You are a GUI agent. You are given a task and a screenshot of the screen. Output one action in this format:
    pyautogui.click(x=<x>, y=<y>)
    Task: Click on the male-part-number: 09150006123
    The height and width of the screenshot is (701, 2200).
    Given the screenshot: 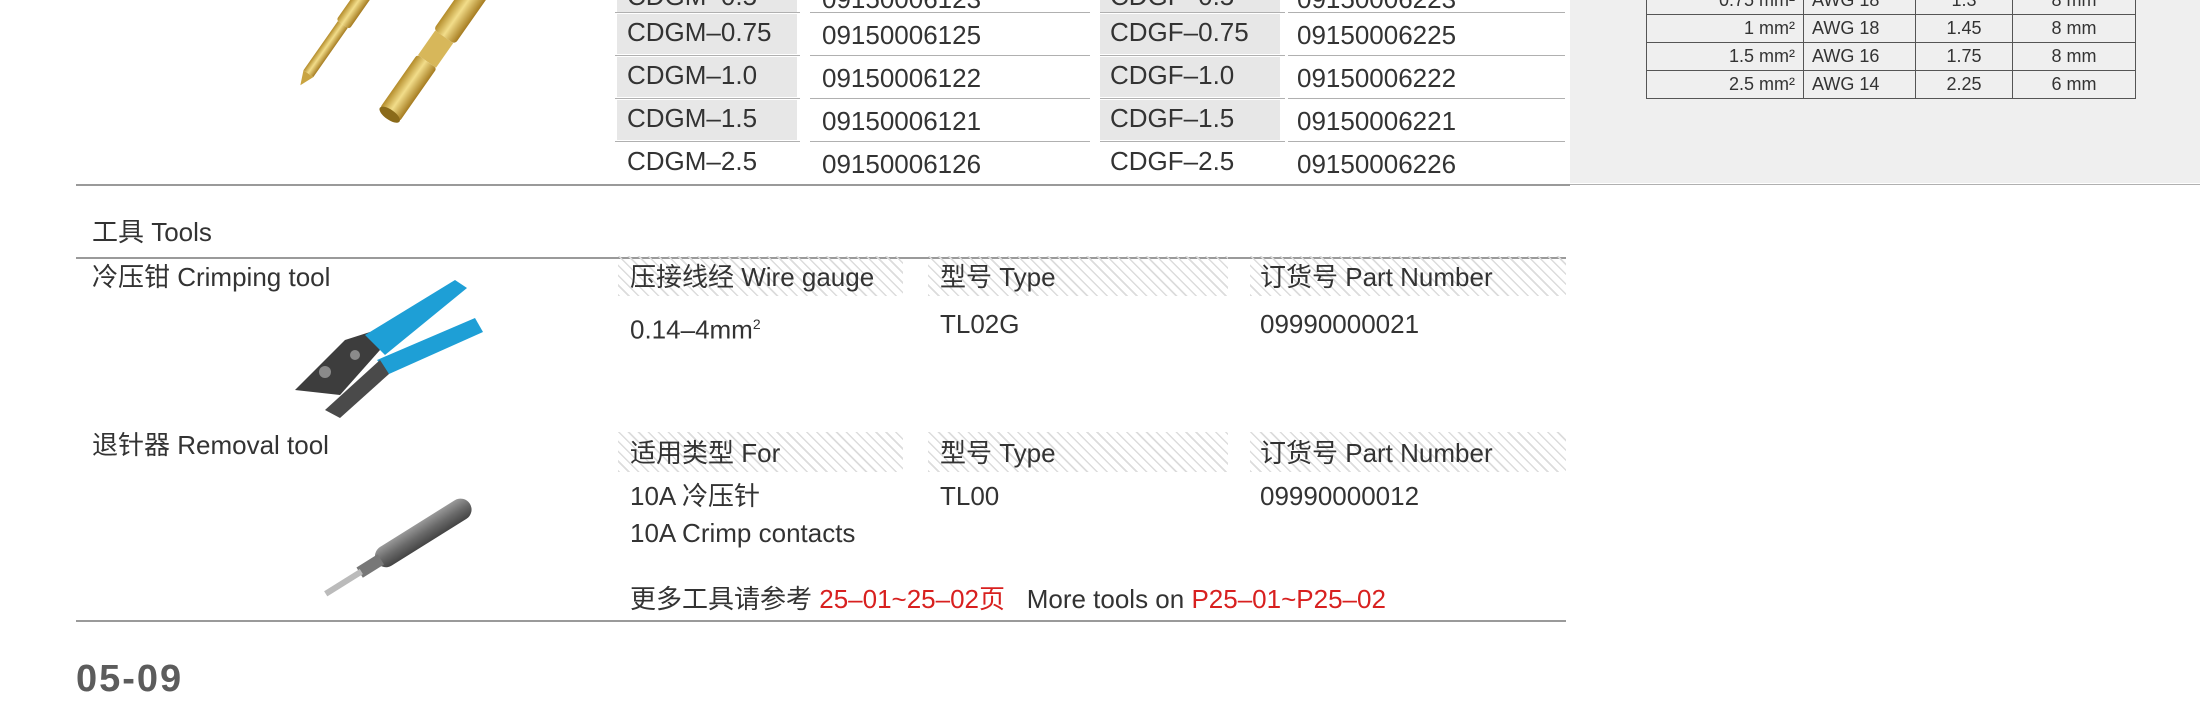 What is the action you would take?
    pyautogui.click(x=901, y=7)
    